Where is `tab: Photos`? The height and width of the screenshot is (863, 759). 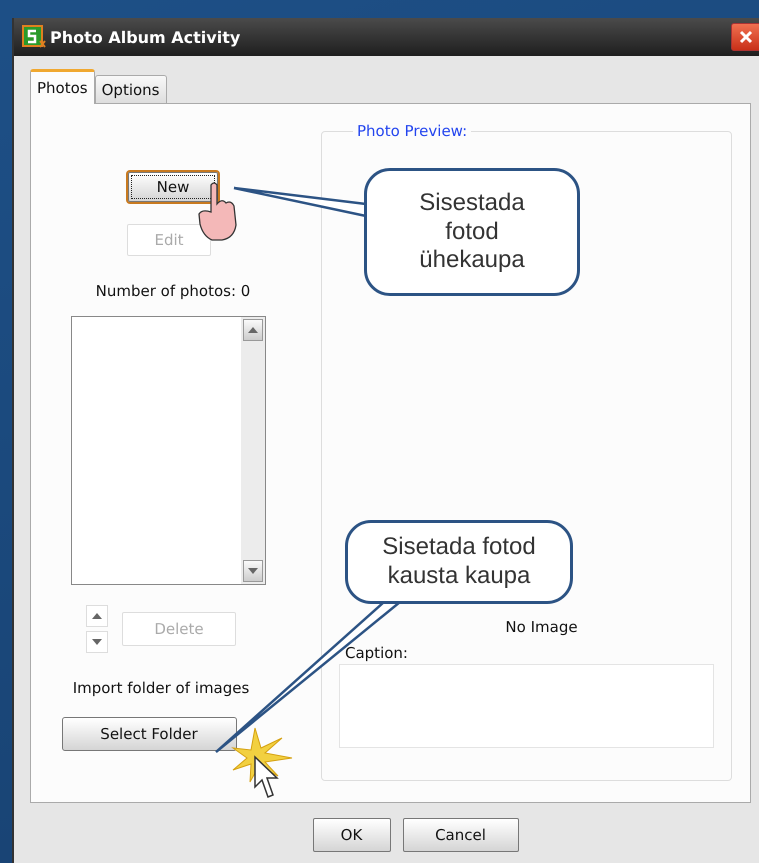
tab: Photos is located at coordinates (62, 86).